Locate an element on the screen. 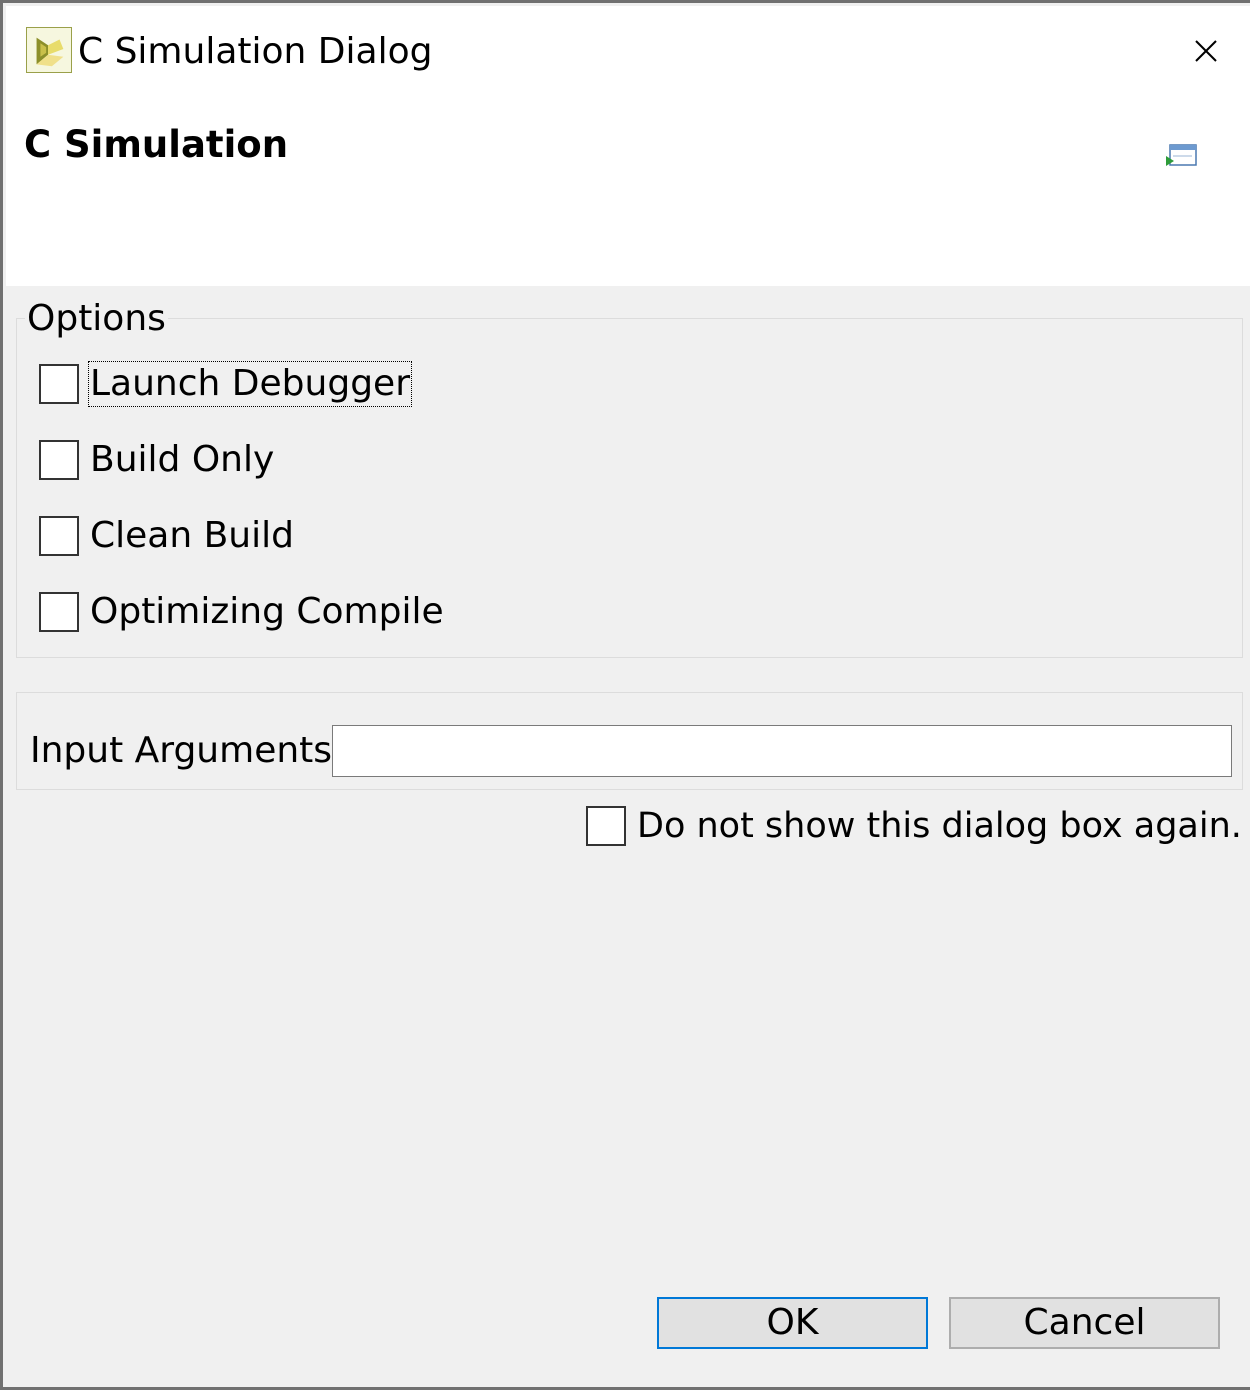  build-only-checkbox is located at coordinates (59, 460).